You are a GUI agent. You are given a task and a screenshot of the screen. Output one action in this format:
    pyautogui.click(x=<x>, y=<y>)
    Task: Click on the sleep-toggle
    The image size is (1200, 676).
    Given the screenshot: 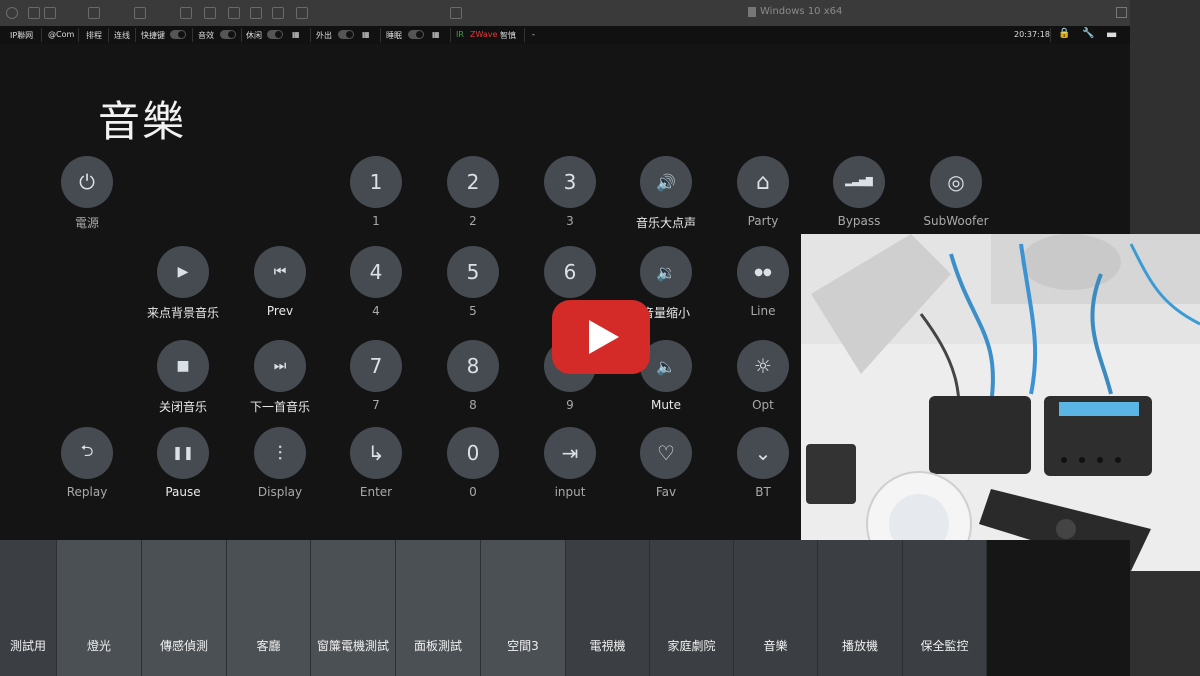 What is the action you would take?
    pyautogui.click(x=416, y=34)
    